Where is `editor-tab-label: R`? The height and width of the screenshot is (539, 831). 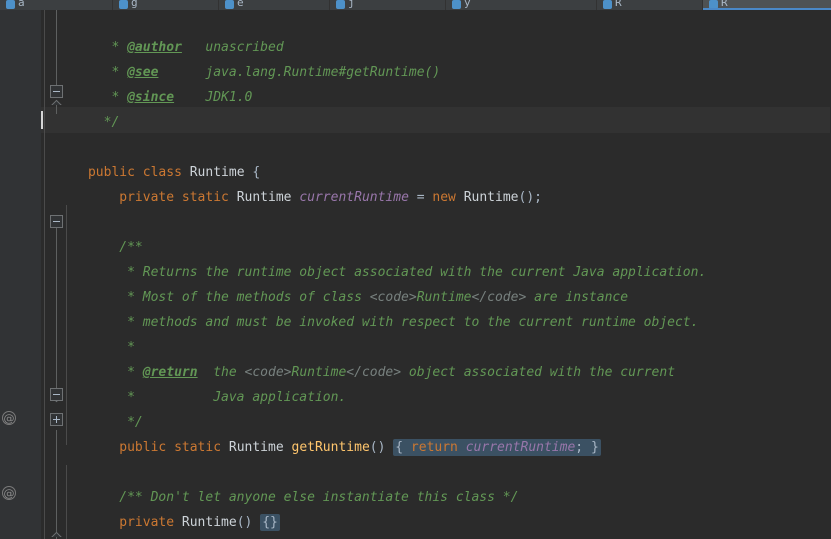 editor-tab-label: R is located at coordinates (618, 4).